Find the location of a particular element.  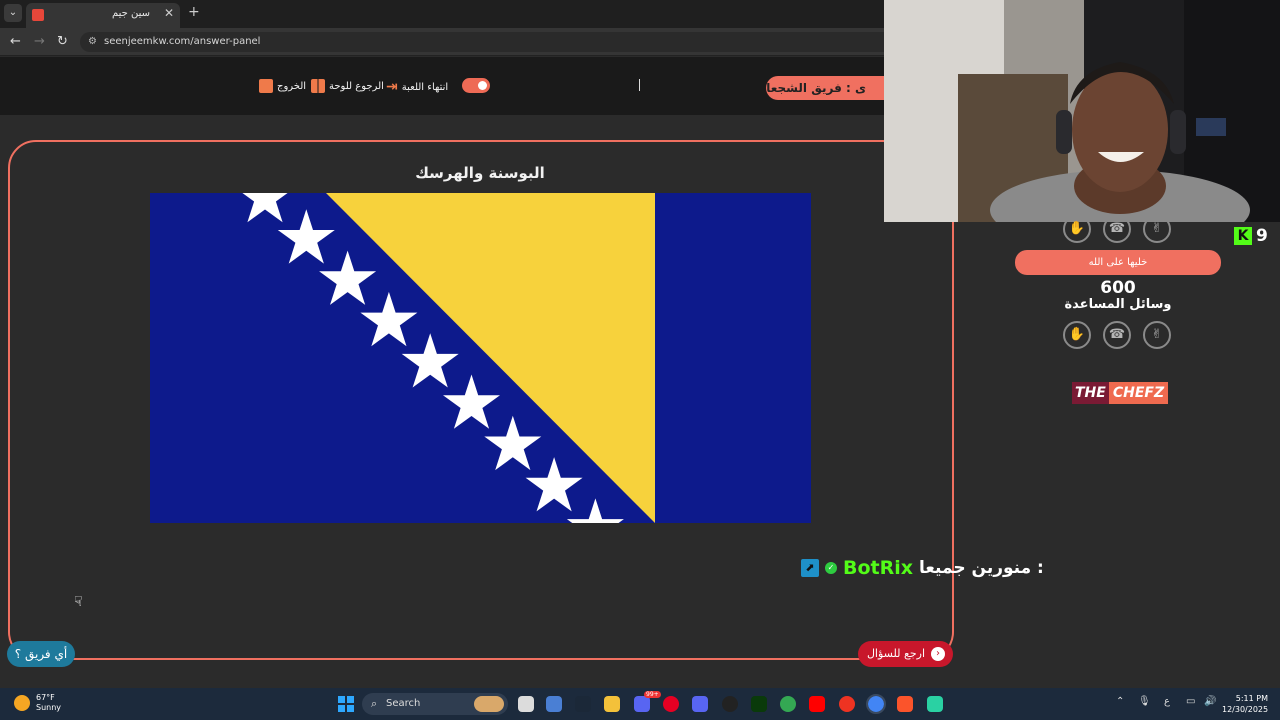

site-info-icon: ⚙ is located at coordinates (92, 41).